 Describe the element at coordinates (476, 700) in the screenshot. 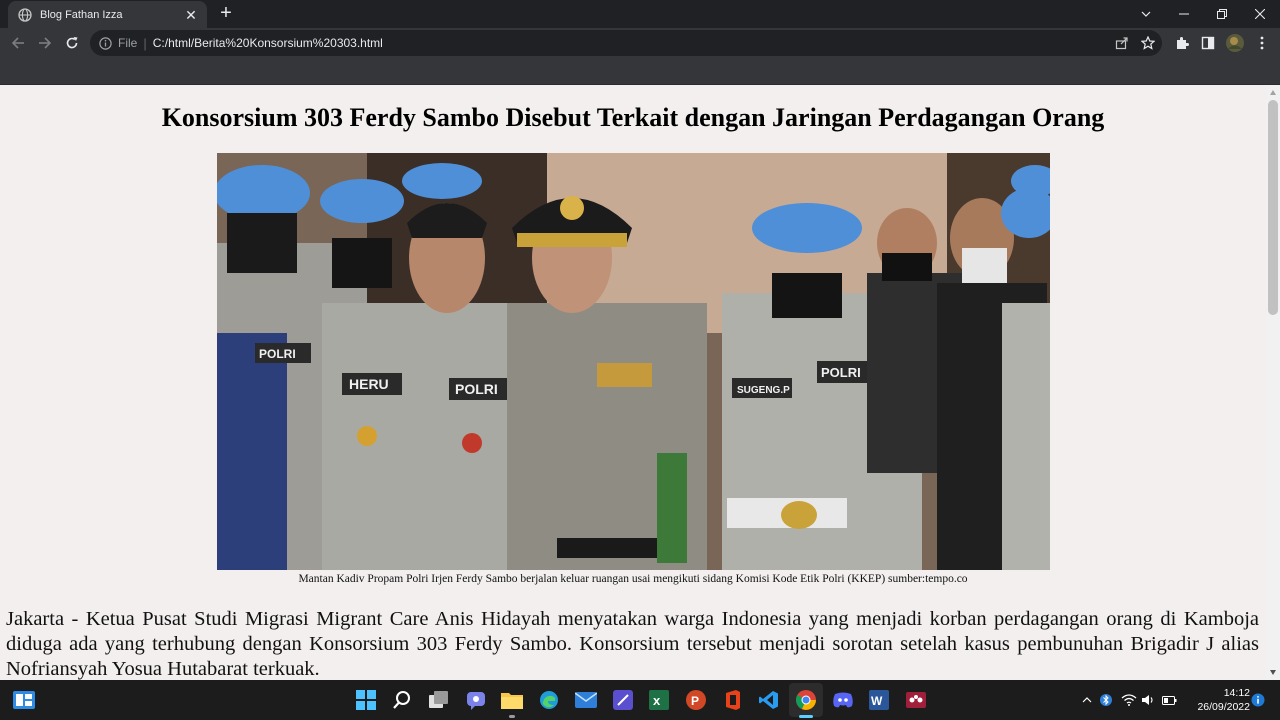

I see `teams-chat-icon` at that location.